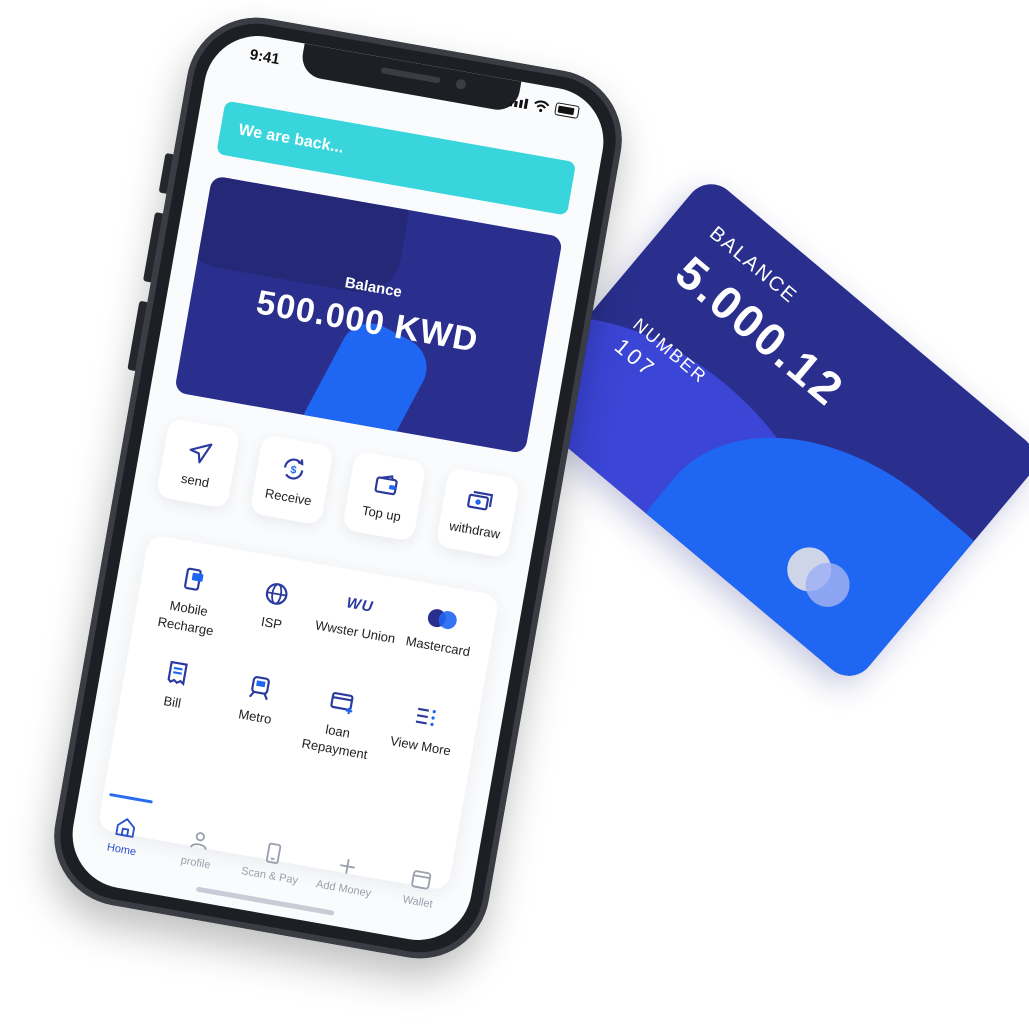 This screenshot has width=1029, height=1024. I want to click on status-time: 9:41, so click(264, 57).